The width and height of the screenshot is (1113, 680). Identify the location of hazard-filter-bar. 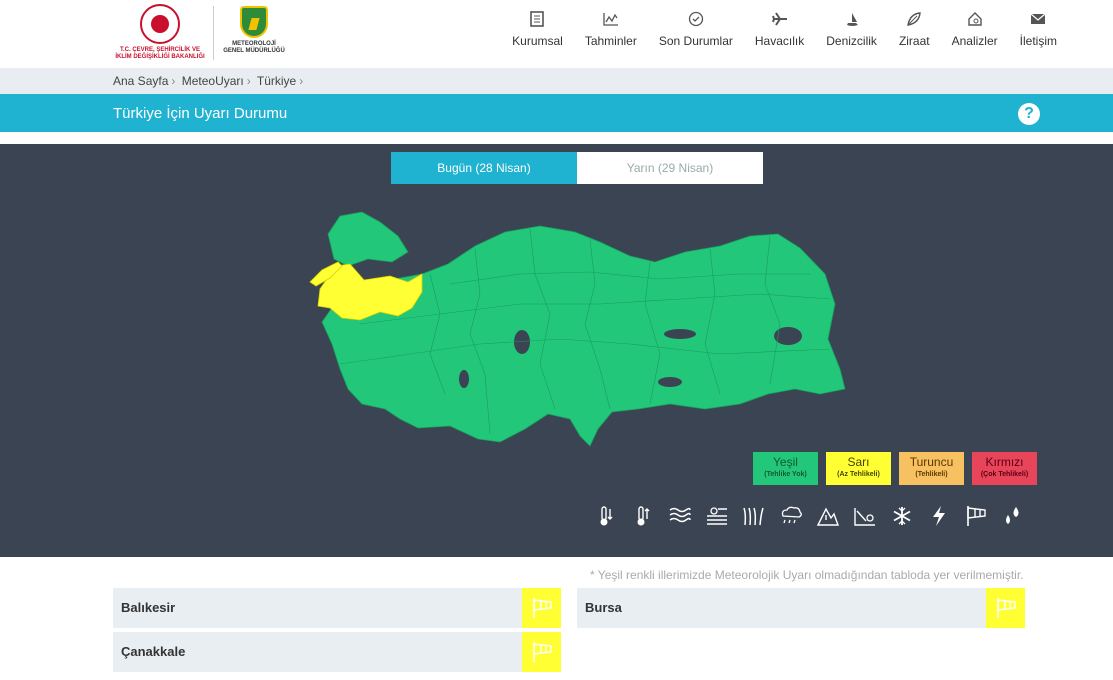
(816, 516).